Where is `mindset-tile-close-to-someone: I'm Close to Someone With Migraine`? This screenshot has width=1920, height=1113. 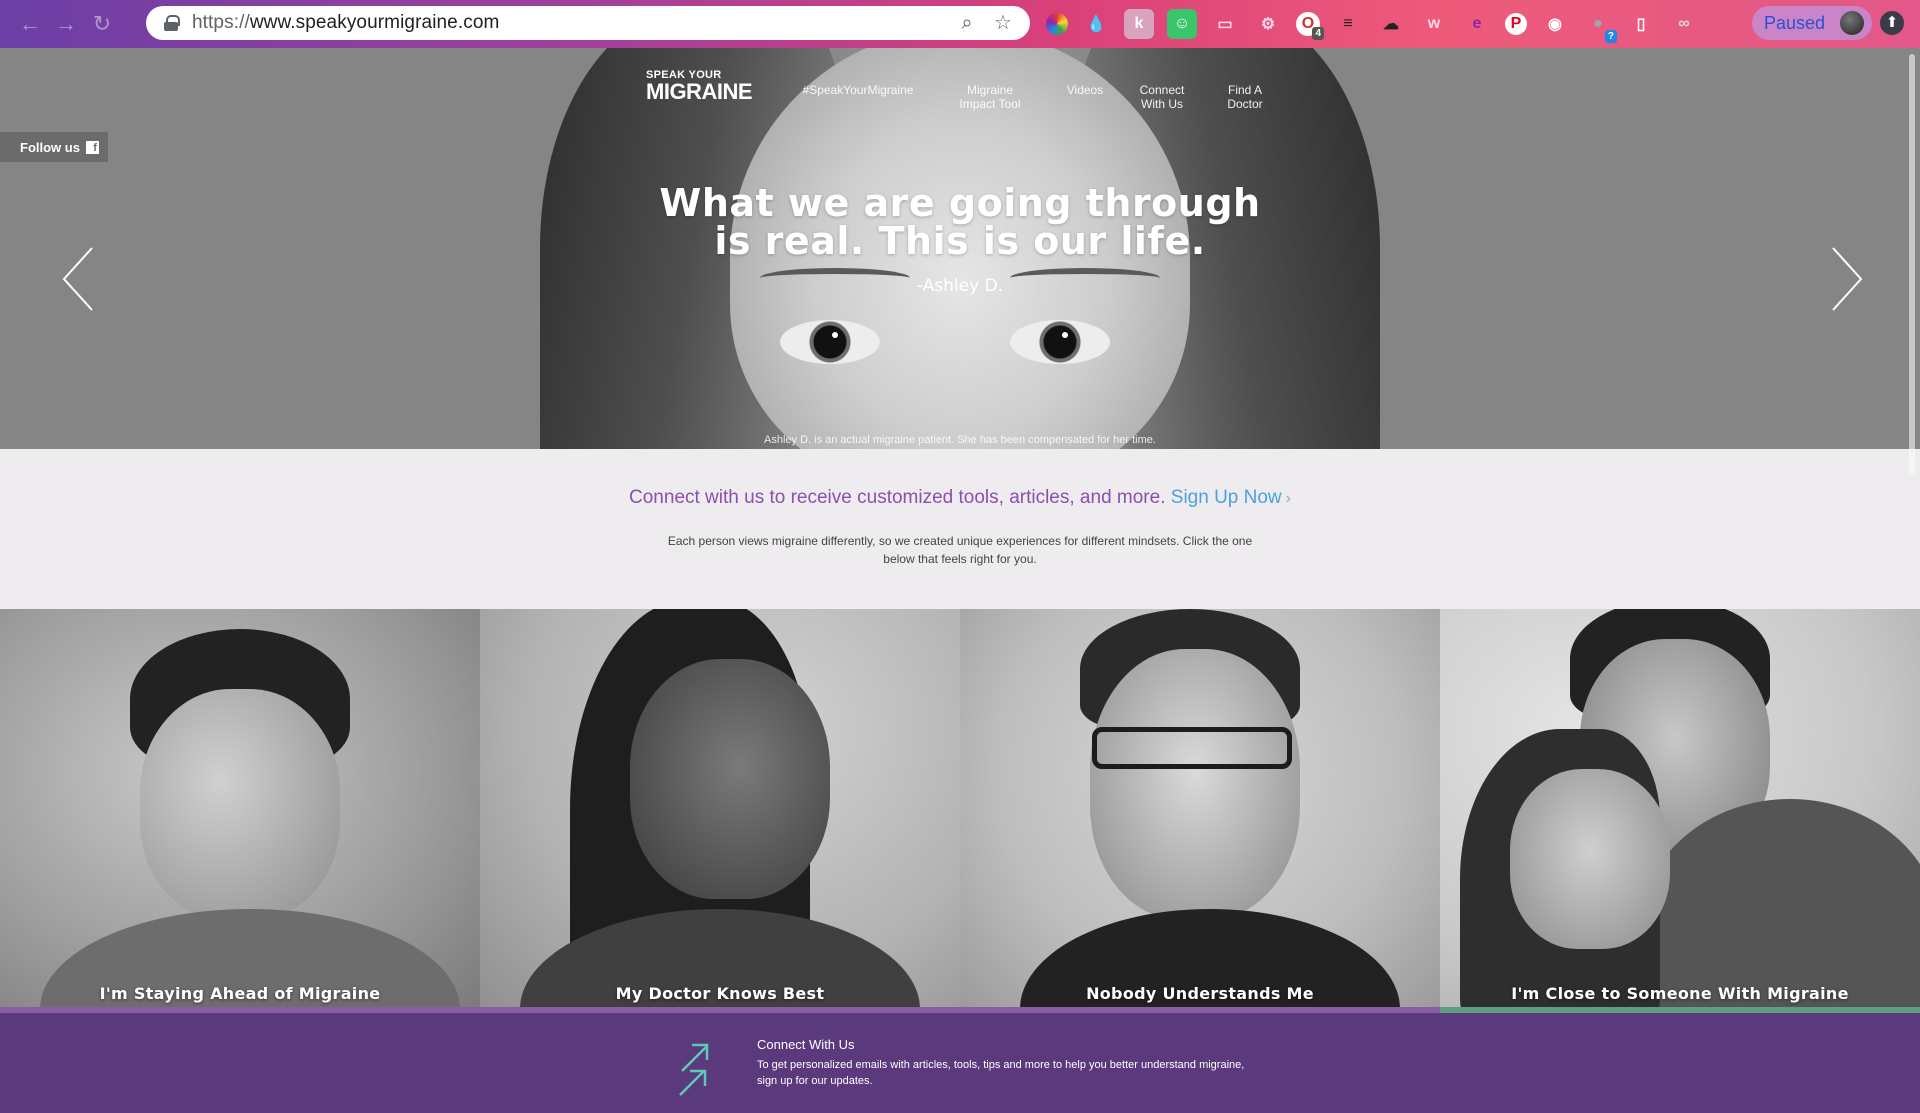
mindset-tile-close-to-someone: I'm Close to Someone With Migraine is located at coordinates (1680, 811).